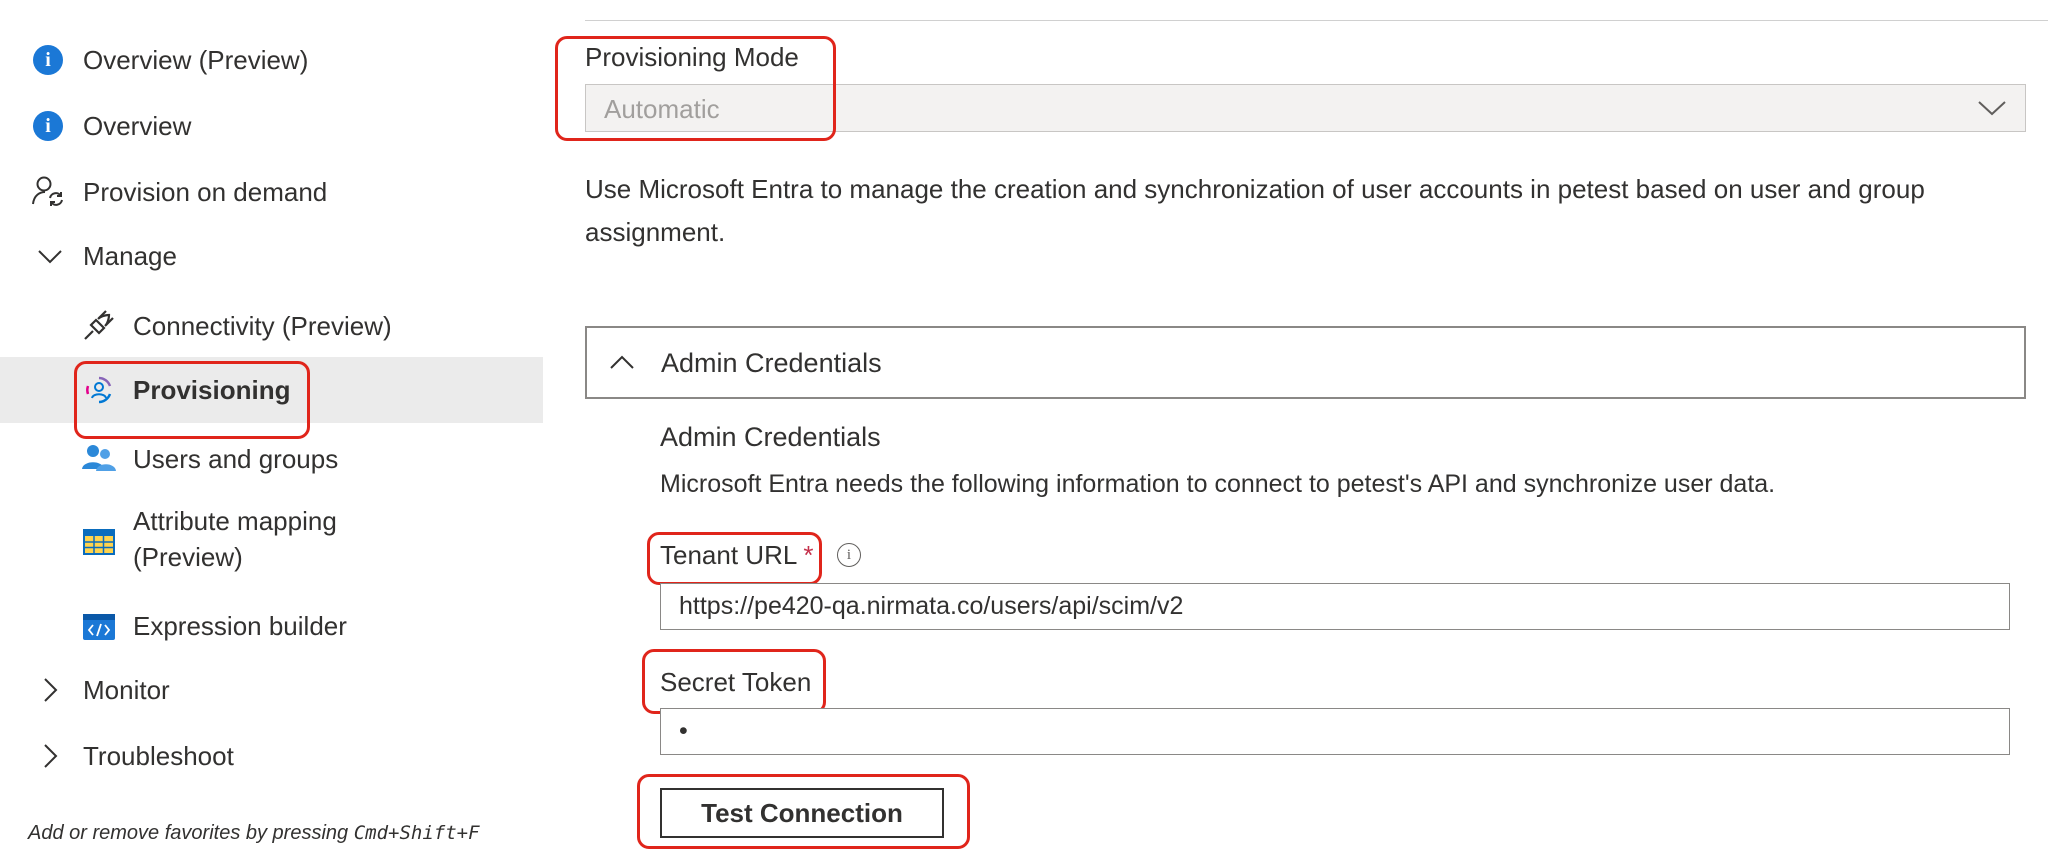  I want to click on sidebar-item-label: Provisioning, so click(212, 390).